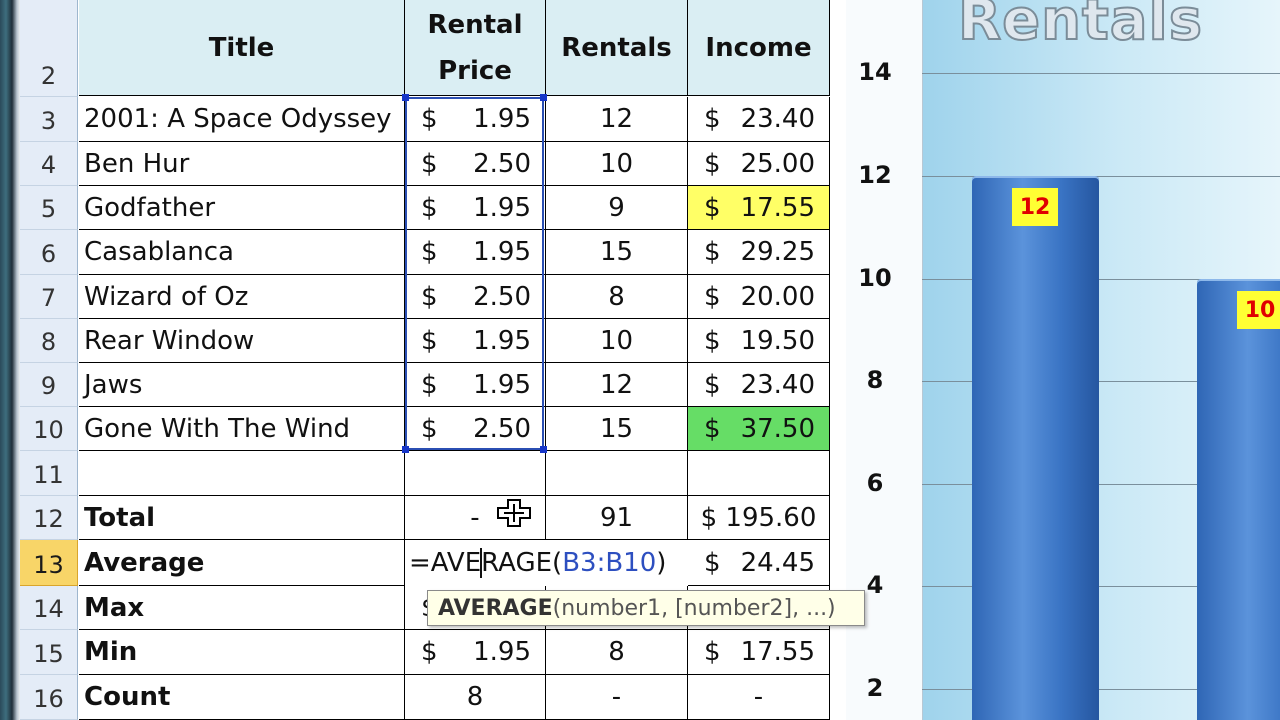 The height and width of the screenshot is (720, 1280). I want to click on header-income: Income, so click(759, 48).